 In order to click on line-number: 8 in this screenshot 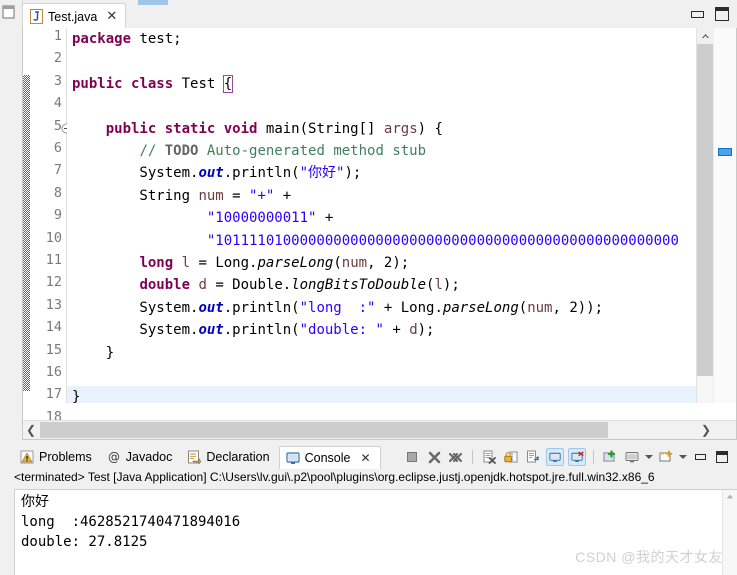, I will do `click(57, 192)`.